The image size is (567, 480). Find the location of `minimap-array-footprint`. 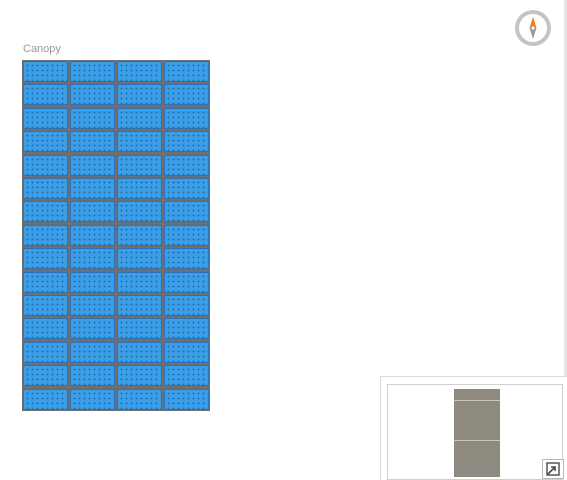

minimap-array-footprint is located at coordinates (477, 433).